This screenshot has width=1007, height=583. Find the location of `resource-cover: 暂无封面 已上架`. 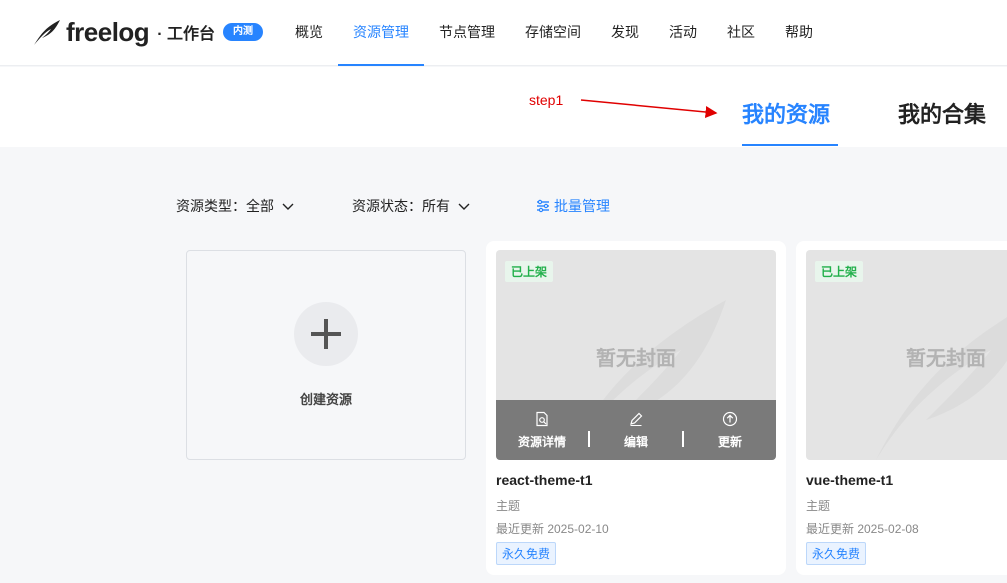

resource-cover: 暂无封面 已上架 is located at coordinates (906, 355).